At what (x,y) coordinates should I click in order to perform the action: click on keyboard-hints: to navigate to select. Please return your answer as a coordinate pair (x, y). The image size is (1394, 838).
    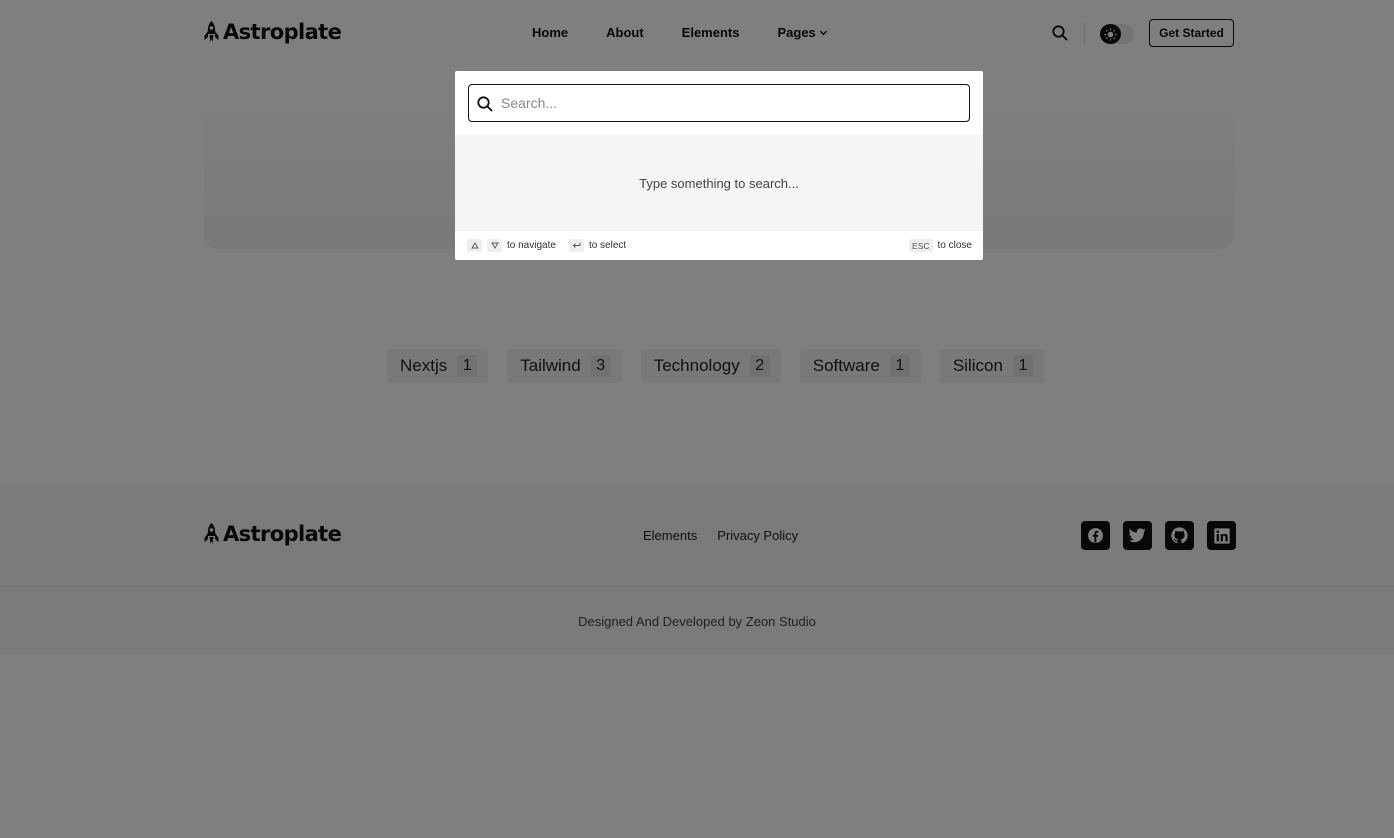
    Looking at the image, I should click on (553, 245).